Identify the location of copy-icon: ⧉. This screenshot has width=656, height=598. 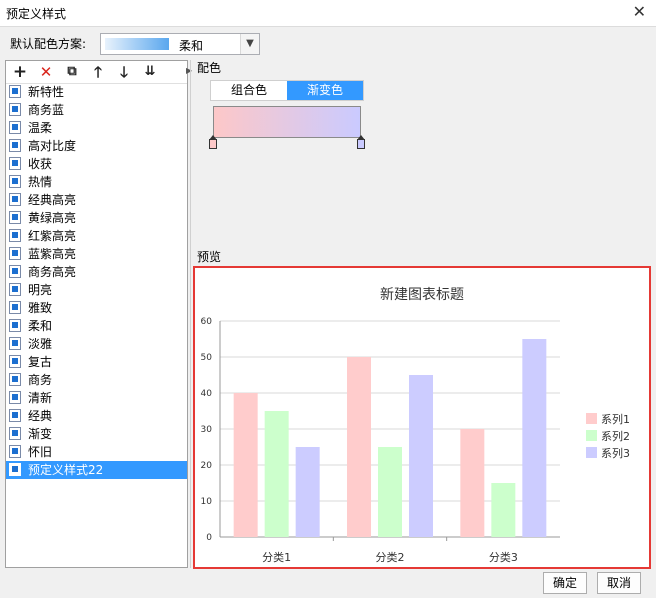
(72, 72).